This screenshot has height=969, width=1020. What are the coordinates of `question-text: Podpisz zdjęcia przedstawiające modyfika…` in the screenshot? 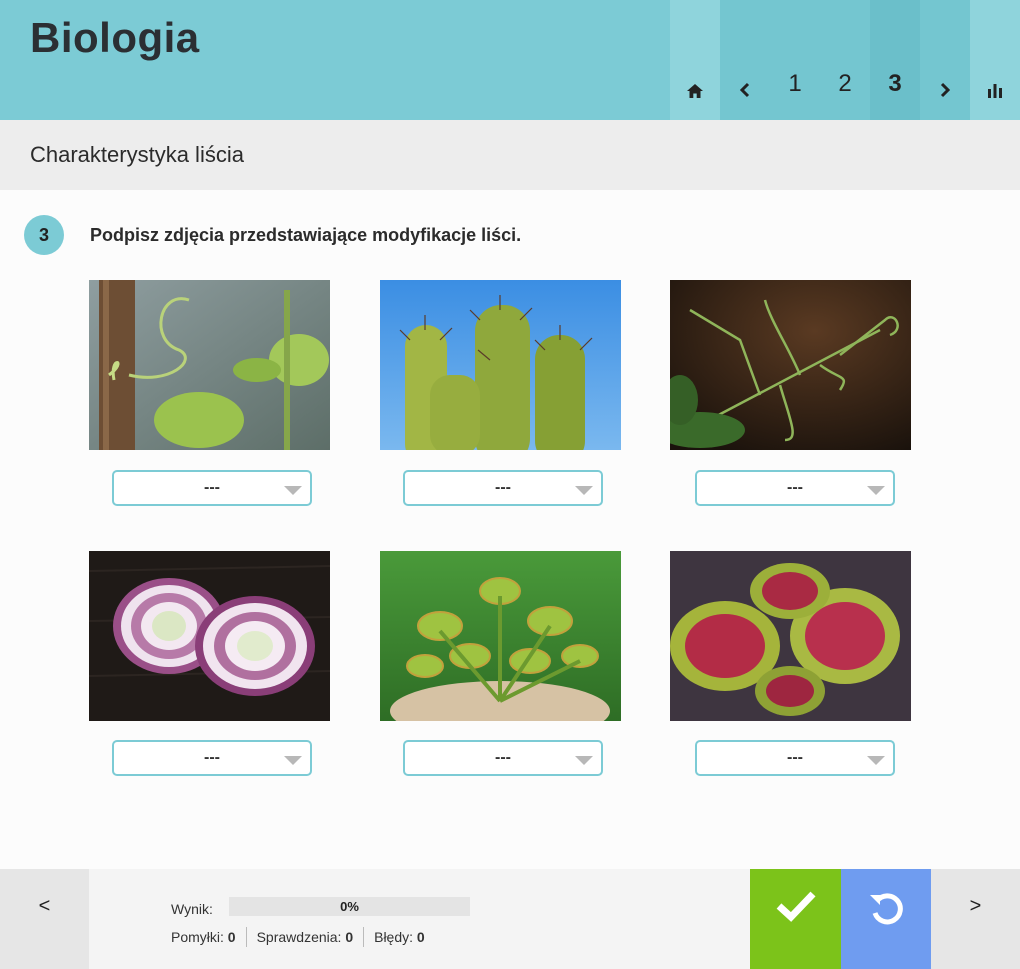 It's located at (306, 235).